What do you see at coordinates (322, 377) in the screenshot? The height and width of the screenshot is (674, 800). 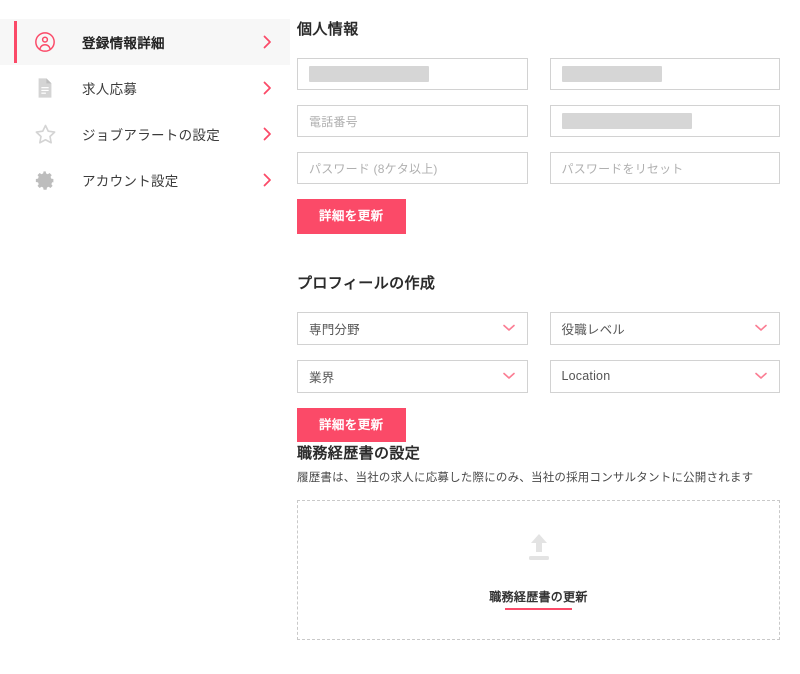 I see `select-value: 業界` at bounding box center [322, 377].